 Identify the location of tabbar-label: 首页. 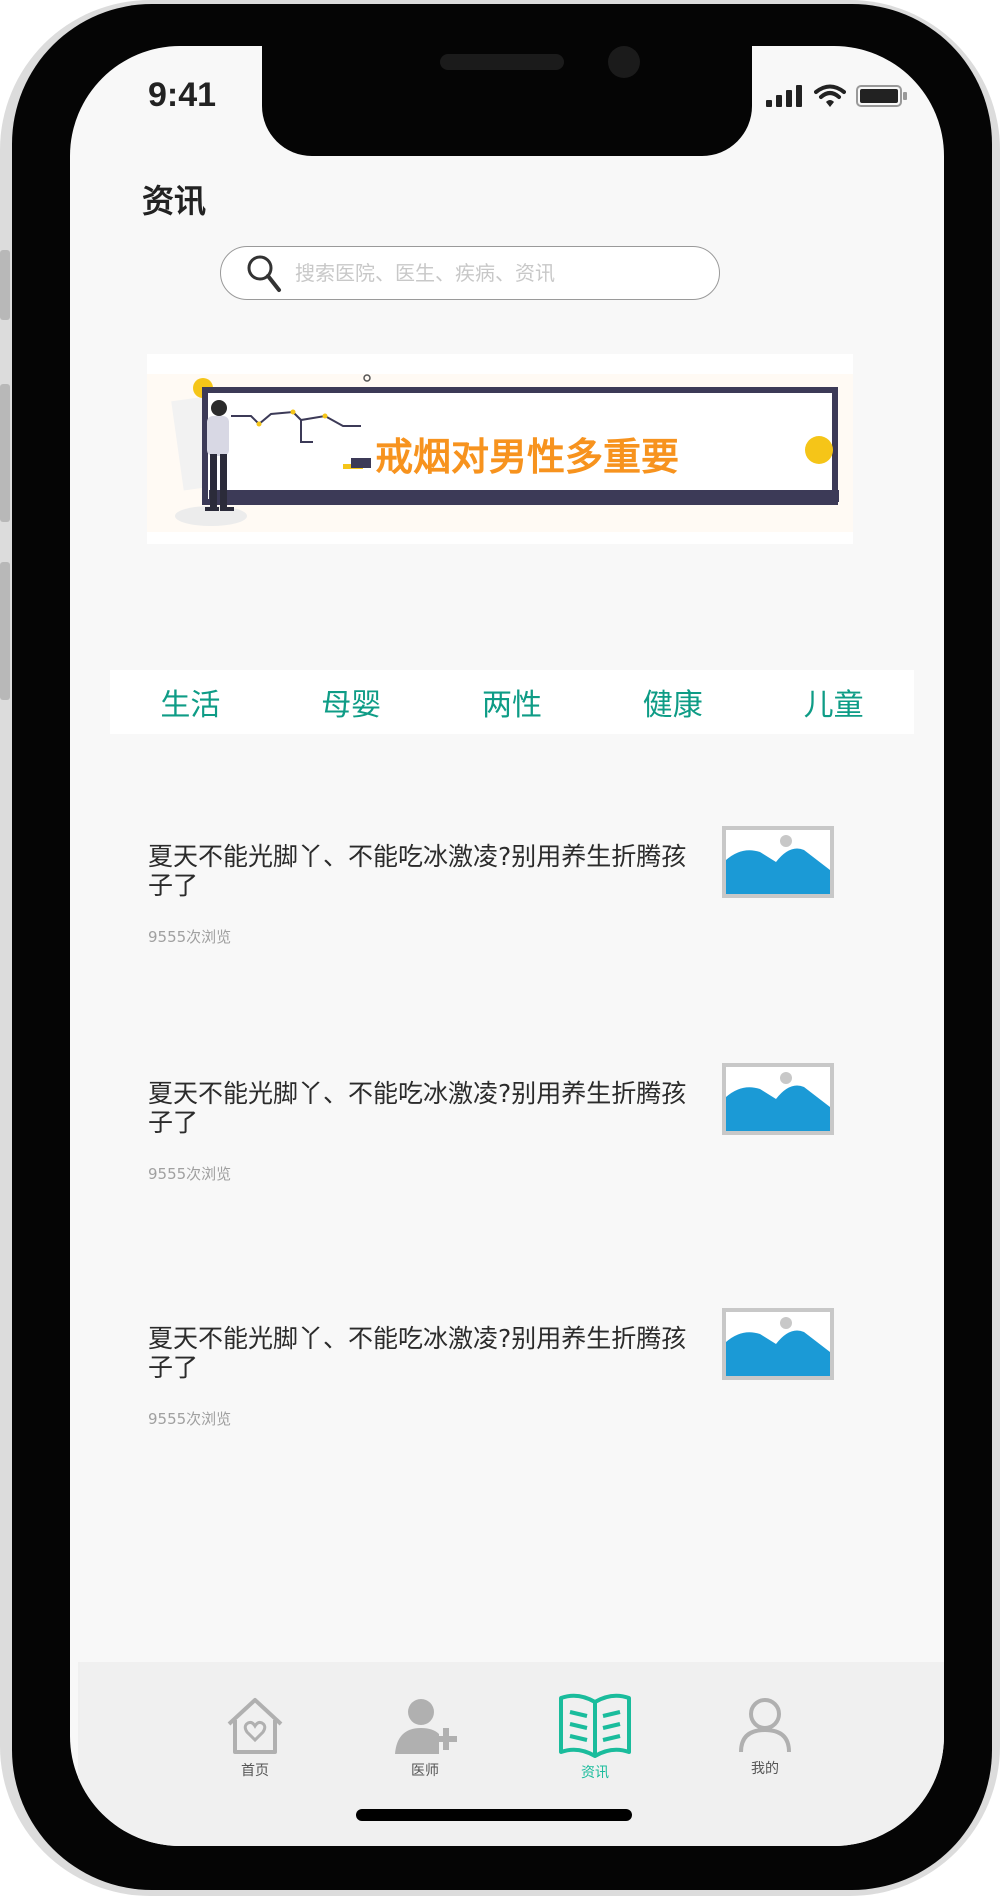
(255, 1771).